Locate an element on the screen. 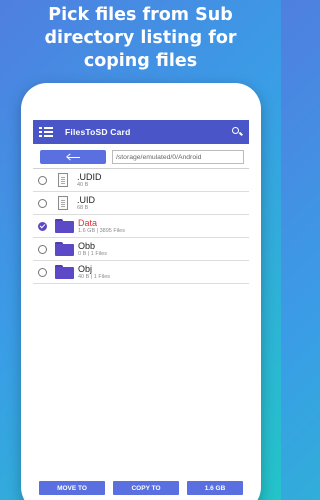 This screenshot has height=500, width=320. item-meta: 40 B | 1 Files is located at coordinates (94, 276).